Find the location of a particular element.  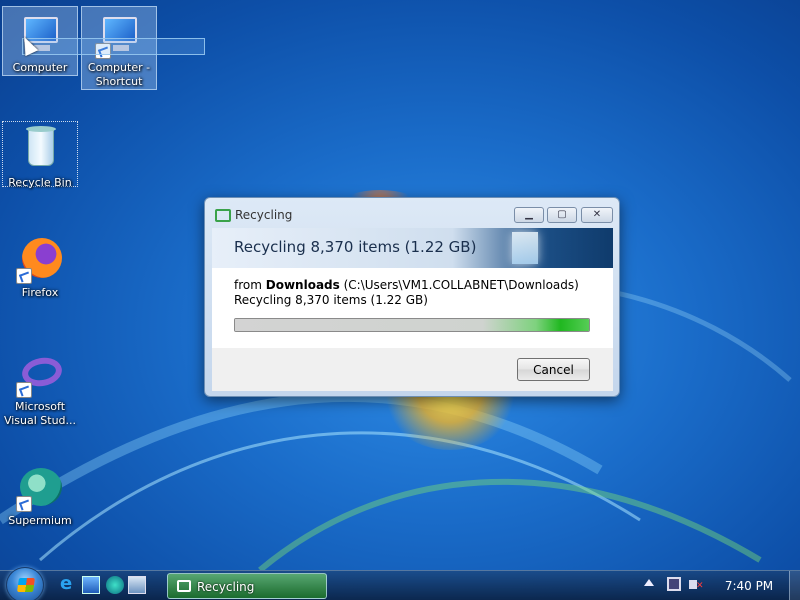

taskbar: Recycling 7:40 PM is located at coordinates (400, 583).